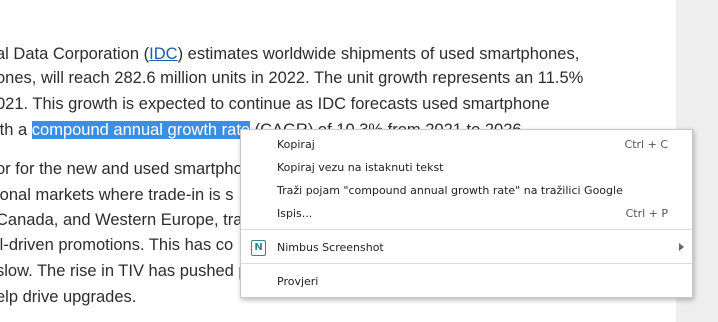 The image size is (718, 322). What do you see at coordinates (298, 281) in the screenshot?
I see `menu-item-label: Provjeri` at bounding box center [298, 281].